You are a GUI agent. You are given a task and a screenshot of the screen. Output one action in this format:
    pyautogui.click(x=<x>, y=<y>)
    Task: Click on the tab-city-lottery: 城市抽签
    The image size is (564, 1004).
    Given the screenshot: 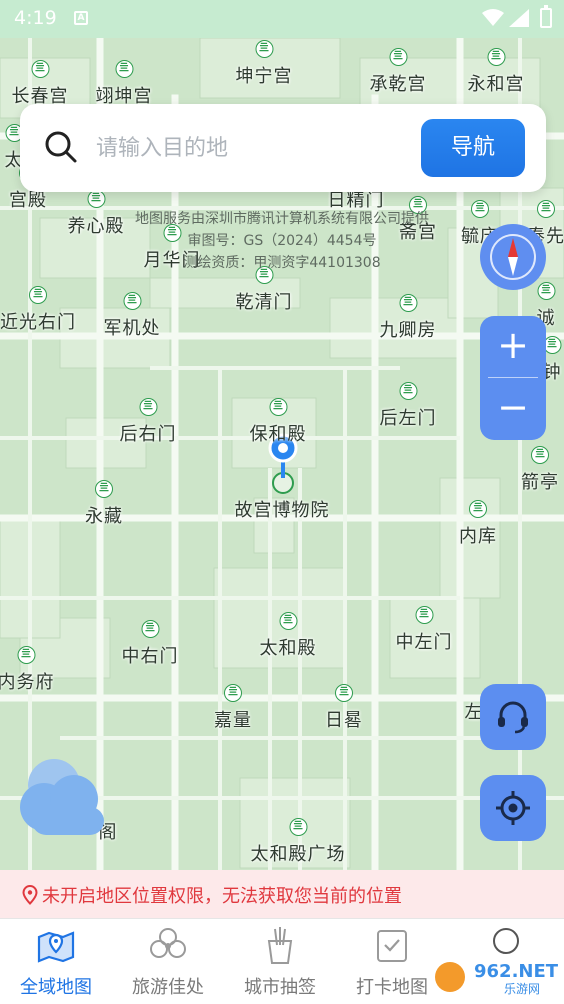 What is the action you would take?
    pyautogui.click(x=280, y=961)
    